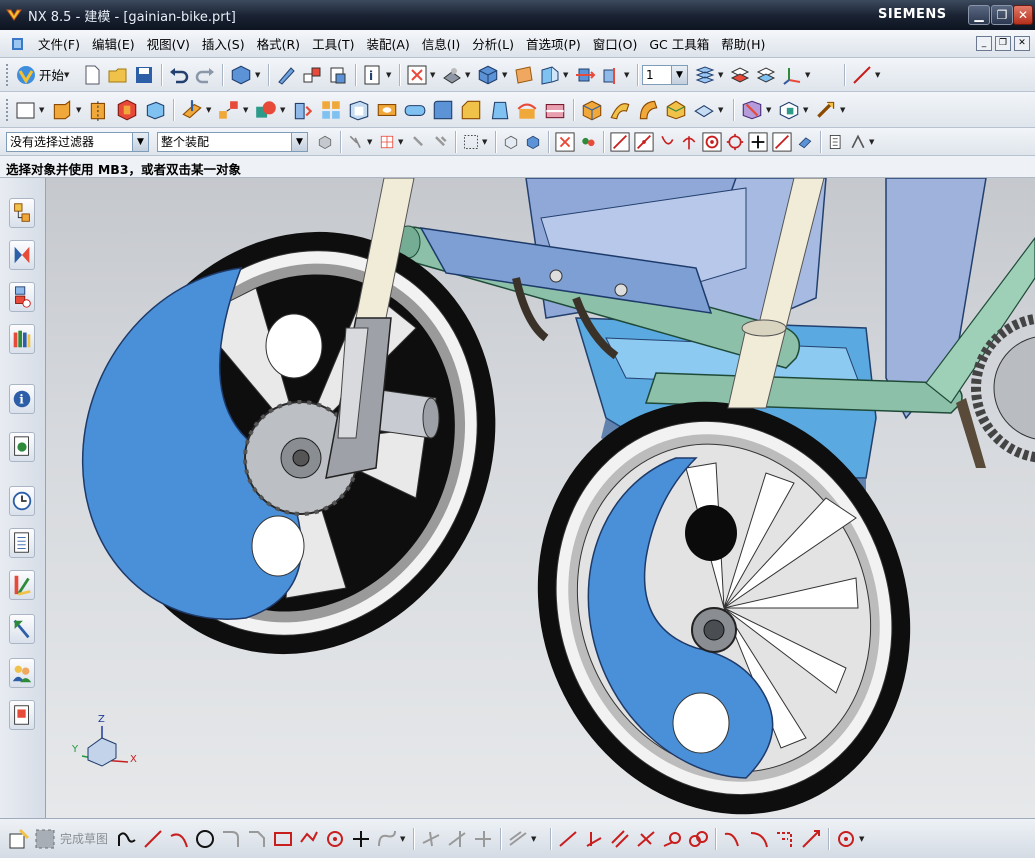  Describe the element at coordinates (22, 715) in the screenshot. I see `system-scenes-icon` at that location.